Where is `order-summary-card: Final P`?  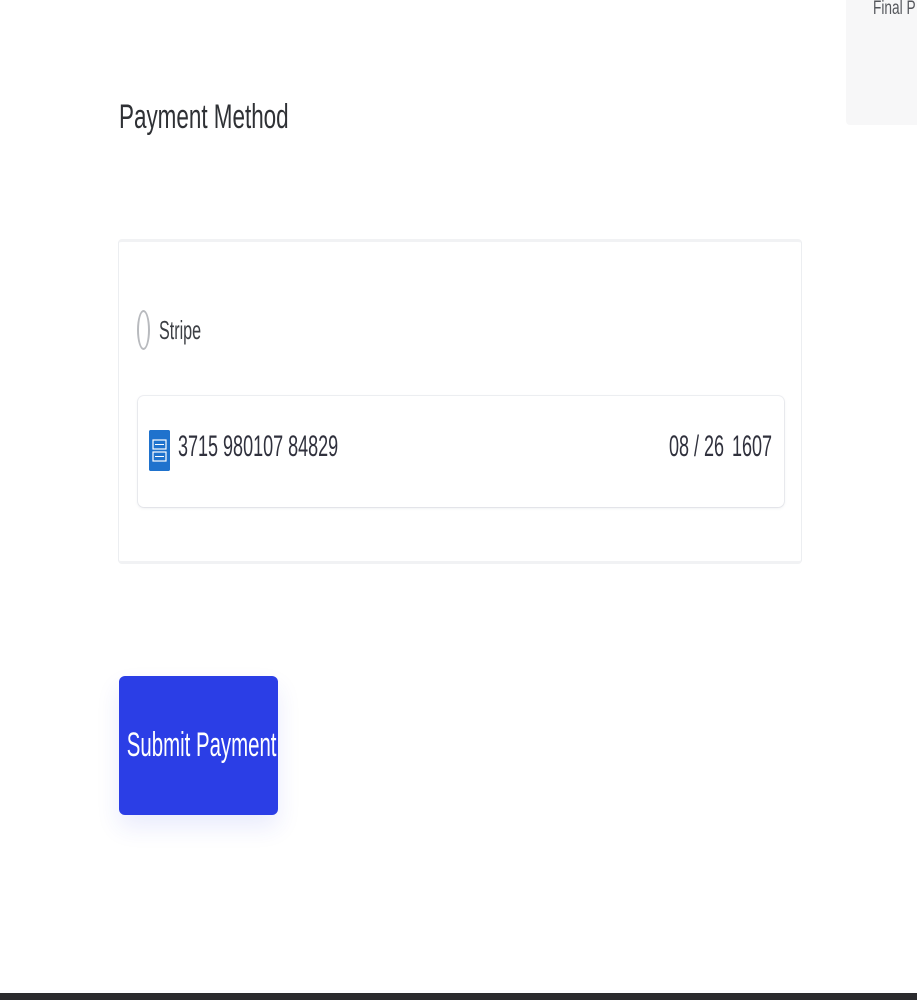
order-summary-card: Final P is located at coordinates (881, 62).